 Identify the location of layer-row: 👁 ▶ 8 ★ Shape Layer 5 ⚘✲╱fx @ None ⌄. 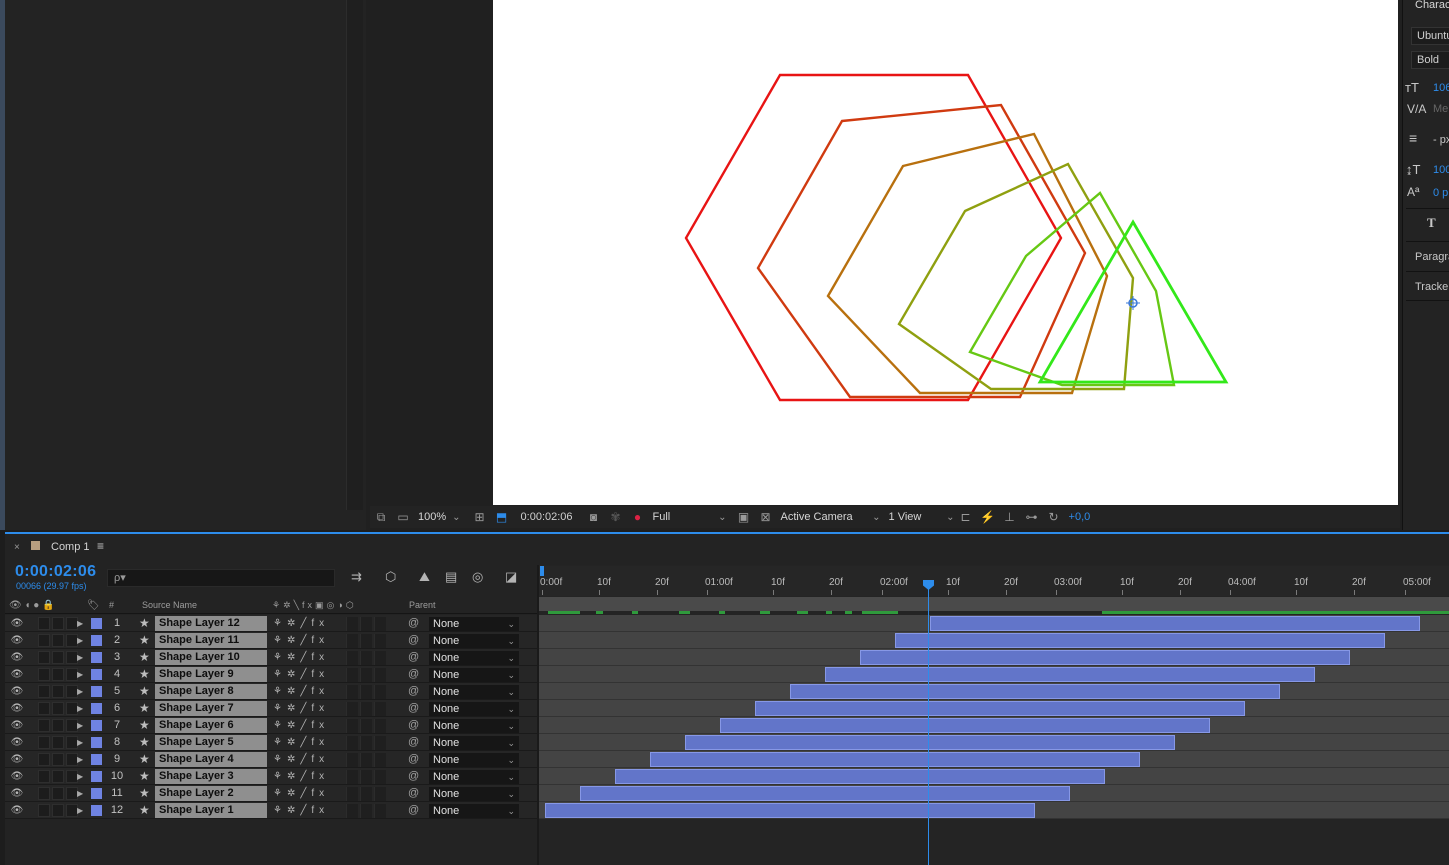
(271, 742).